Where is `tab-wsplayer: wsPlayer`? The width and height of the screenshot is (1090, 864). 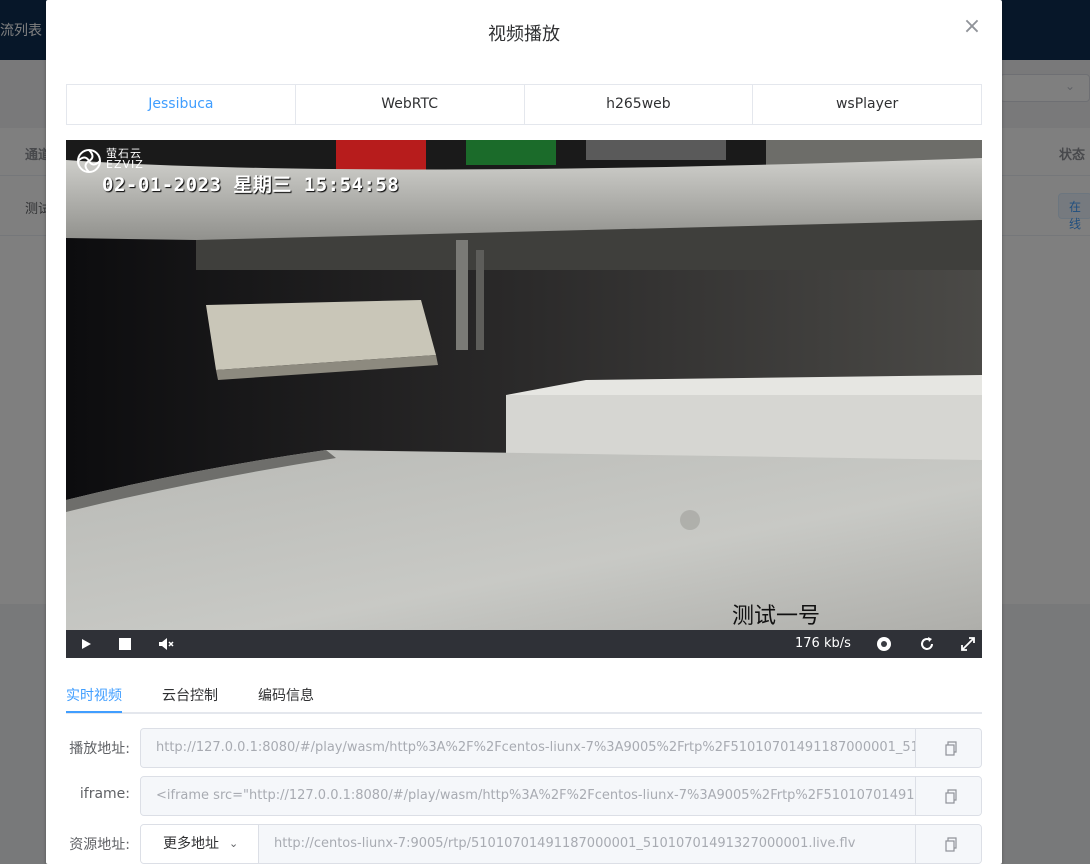
tab-wsplayer: wsPlayer is located at coordinates (867, 104).